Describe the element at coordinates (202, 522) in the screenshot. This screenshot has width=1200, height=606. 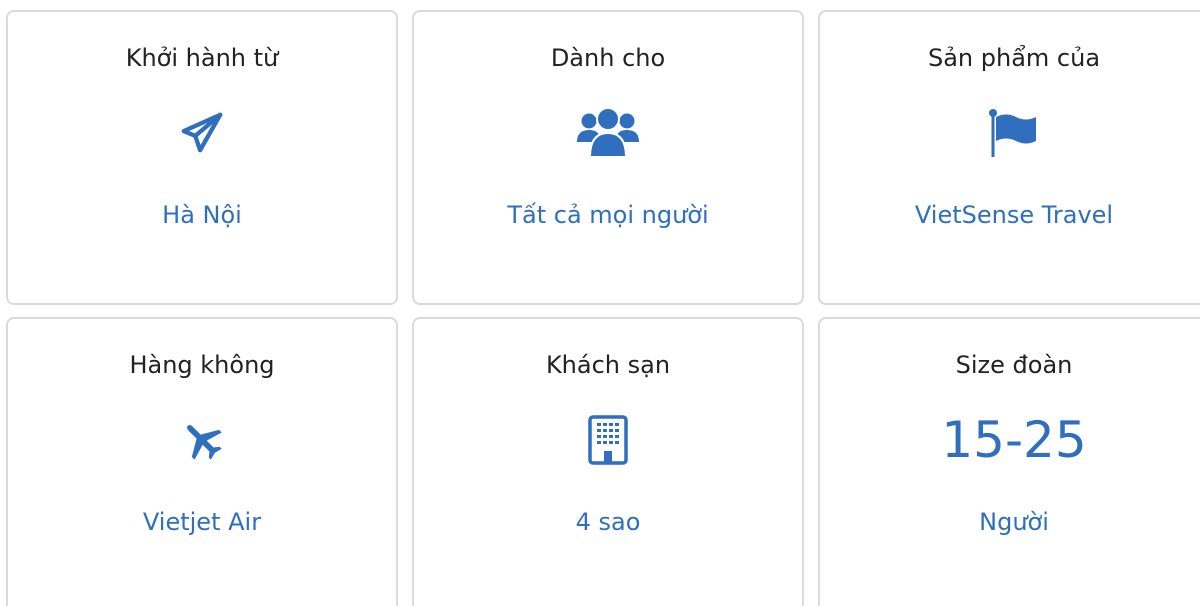
I see `card-value: Vietjet Air` at that location.